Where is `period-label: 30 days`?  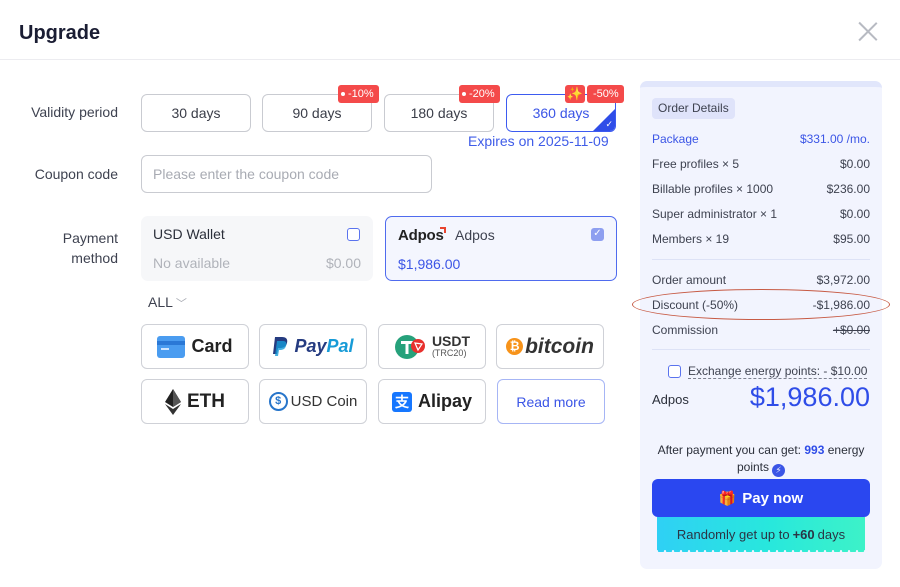 period-label: 30 days is located at coordinates (196, 113).